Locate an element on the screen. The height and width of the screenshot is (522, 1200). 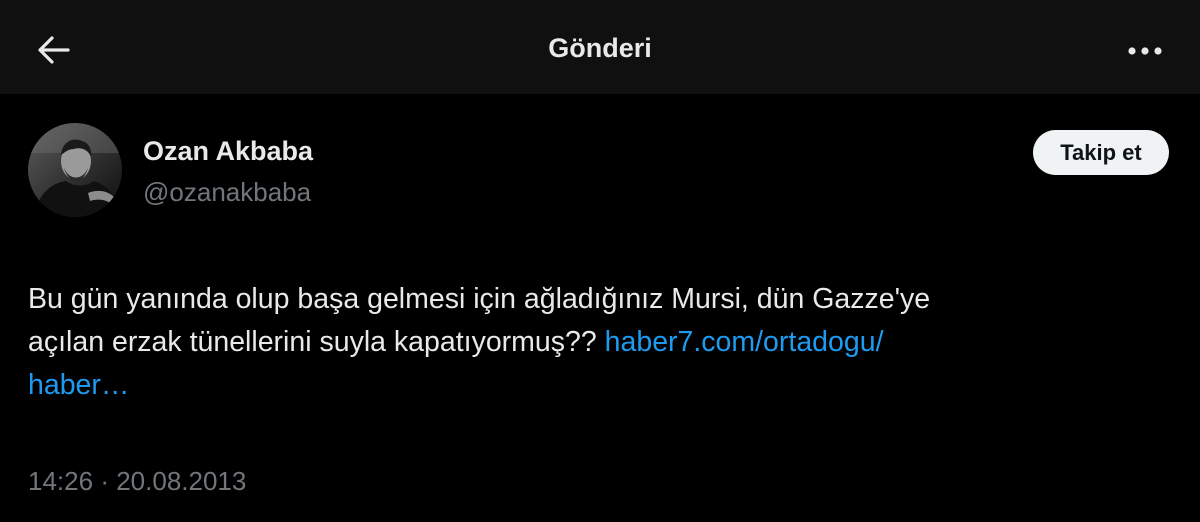
follow-button: Takip et is located at coordinates (1101, 152).